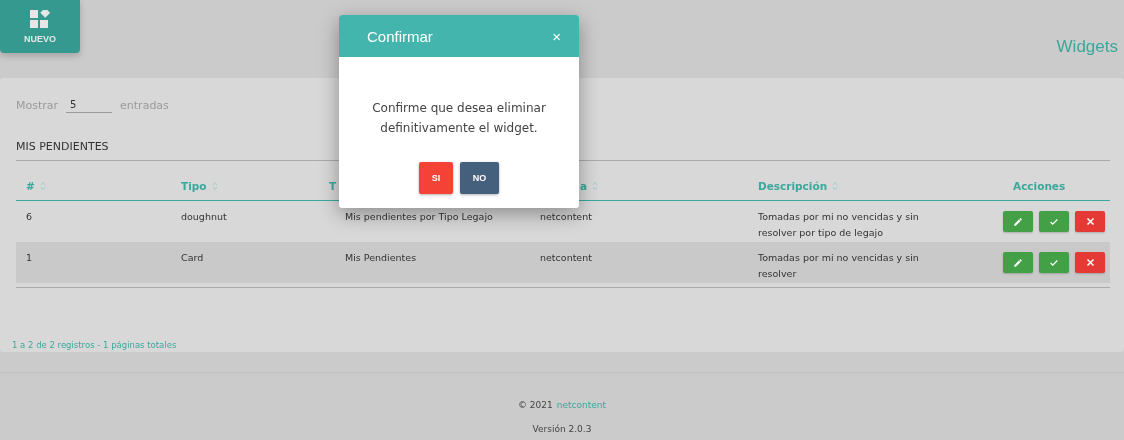  Describe the element at coordinates (1087, 47) in the screenshot. I see `page-title: Widgets` at that location.